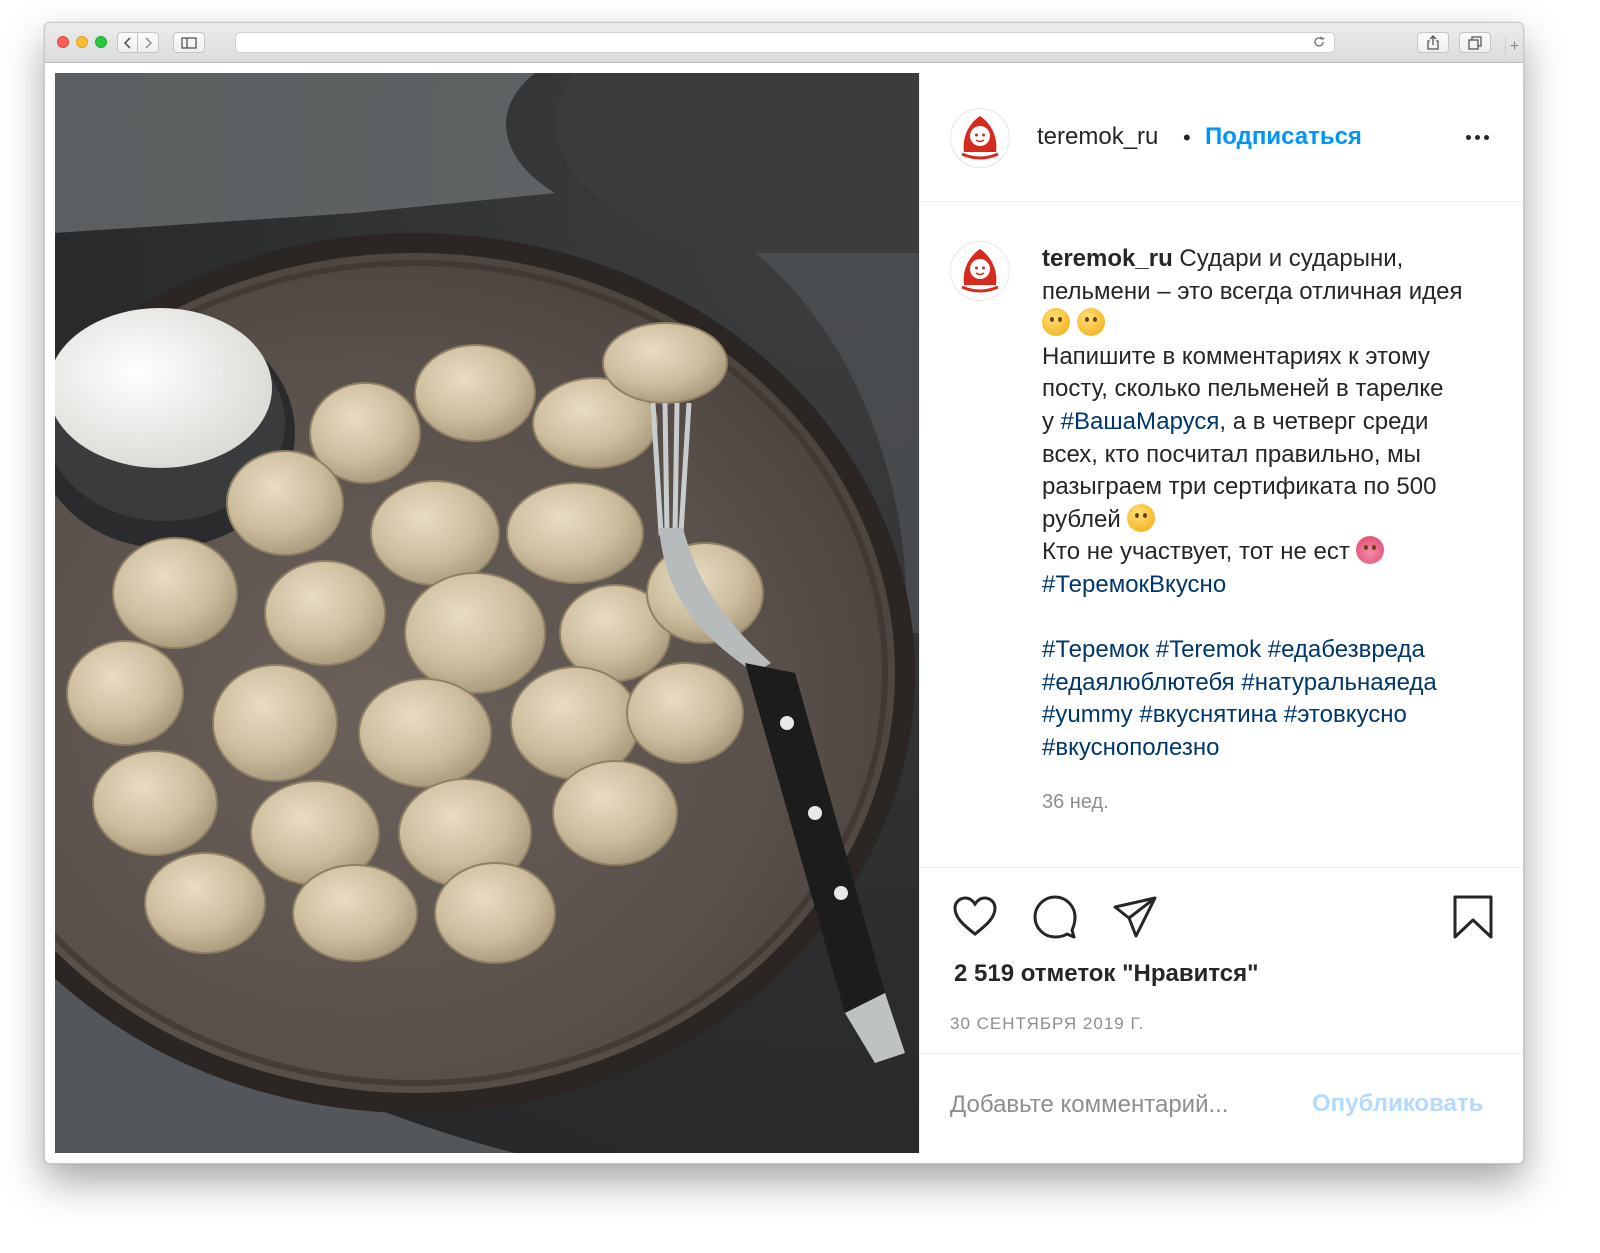 The width and height of the screenshot is (1600, 1253). I want to click on caption-avatar, so click(980, 271).